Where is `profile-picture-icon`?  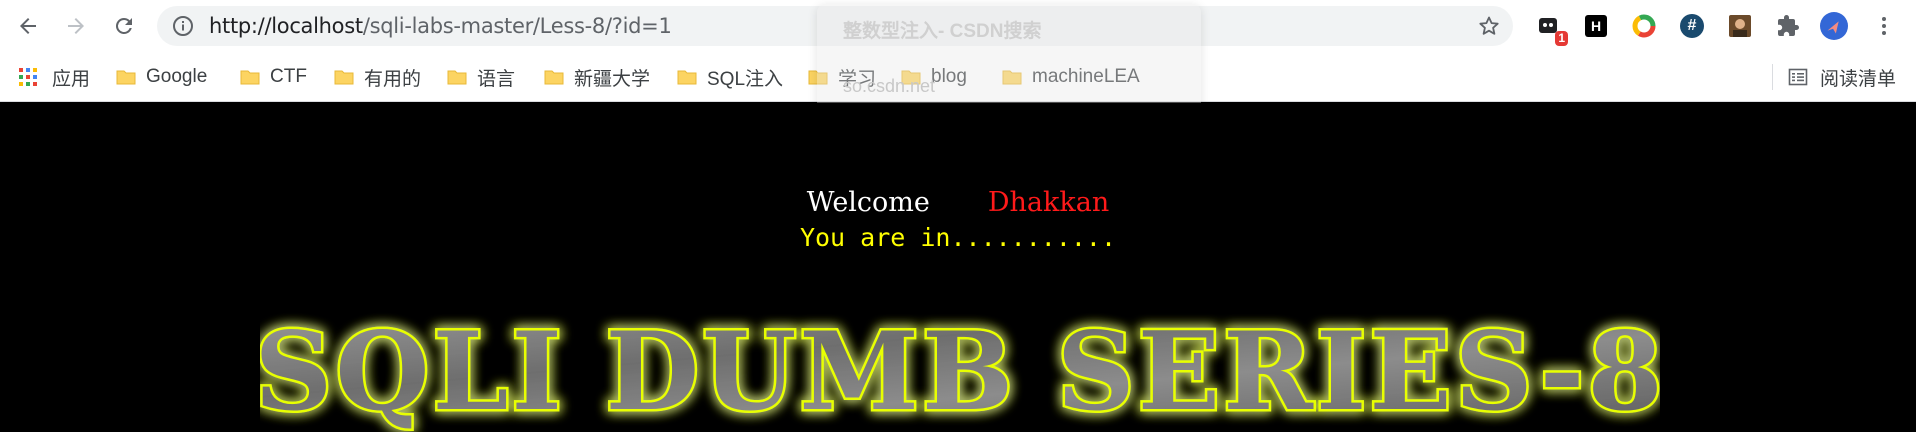
profile-picture-icon is located at coordinates (1740, 26).